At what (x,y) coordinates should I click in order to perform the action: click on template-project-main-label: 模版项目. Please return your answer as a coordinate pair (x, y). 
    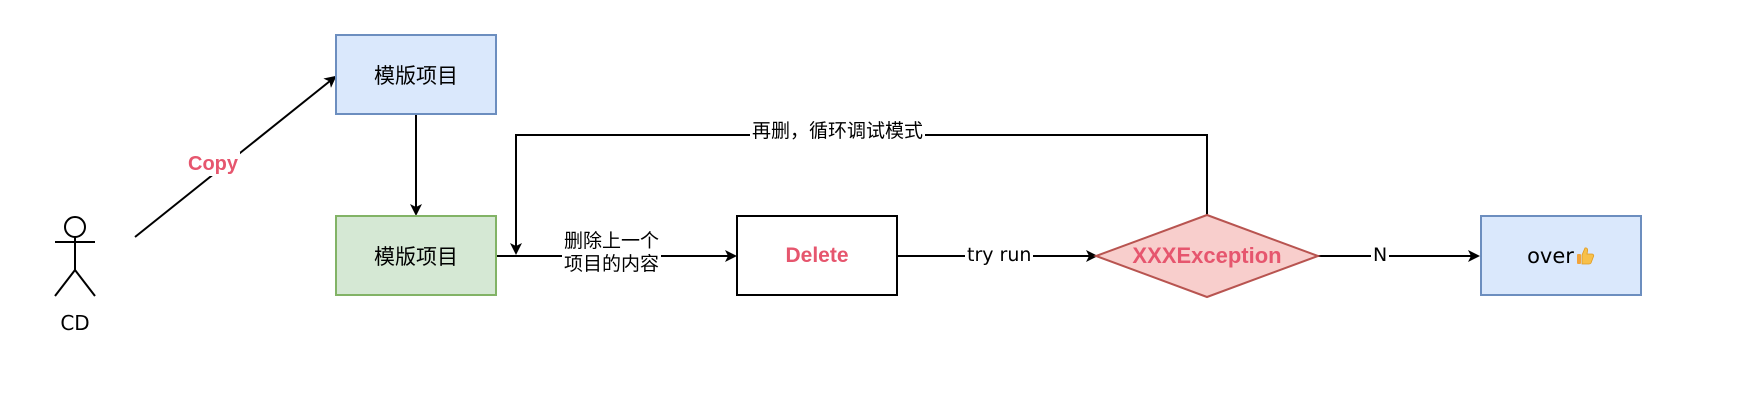
    Looking at the image, I should click on (416, 256).